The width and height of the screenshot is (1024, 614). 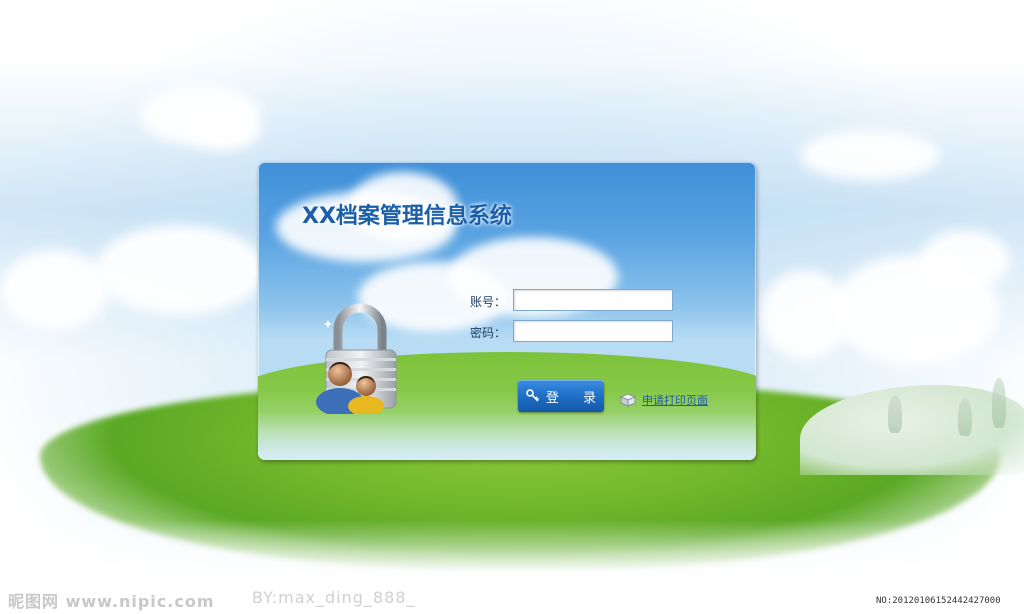 What do you see at coordinates (488, 302) in the screenshot?
I see `account-label: 账号：` at bounding box center [488, 302].